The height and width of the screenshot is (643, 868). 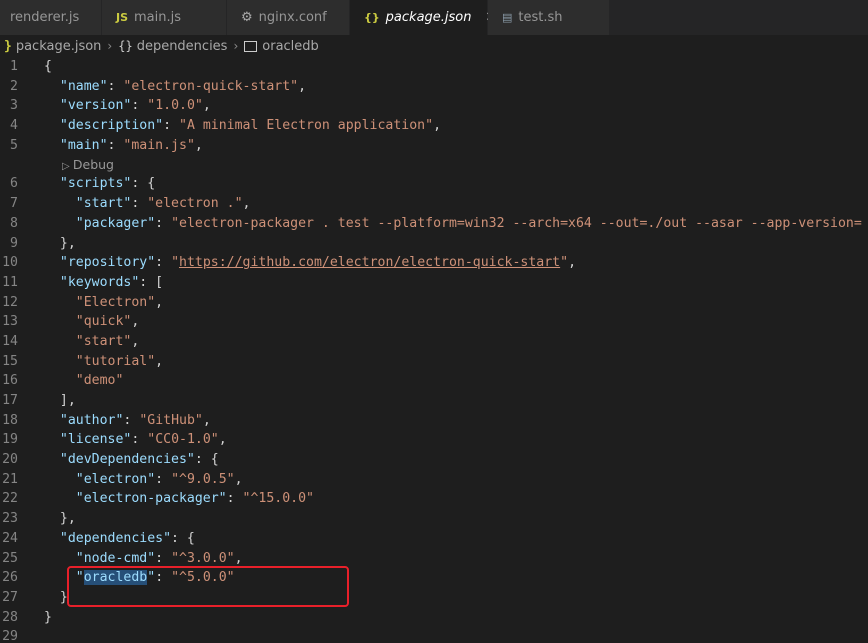 What do you see at coordinates (507, 17) in the screenshot?
I see `terminal-file-icon: ▤` at bounding box center [507, 17].